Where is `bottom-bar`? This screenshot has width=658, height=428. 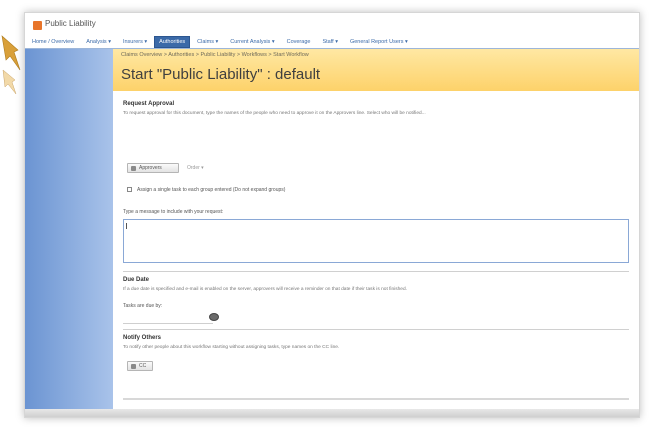
bottom-bar is located at coordinates (332, 413).